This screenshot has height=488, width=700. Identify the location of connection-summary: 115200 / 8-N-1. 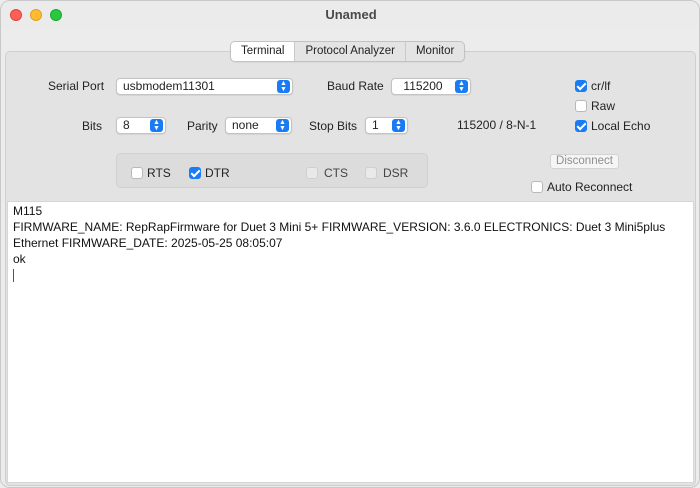
(497, 125).